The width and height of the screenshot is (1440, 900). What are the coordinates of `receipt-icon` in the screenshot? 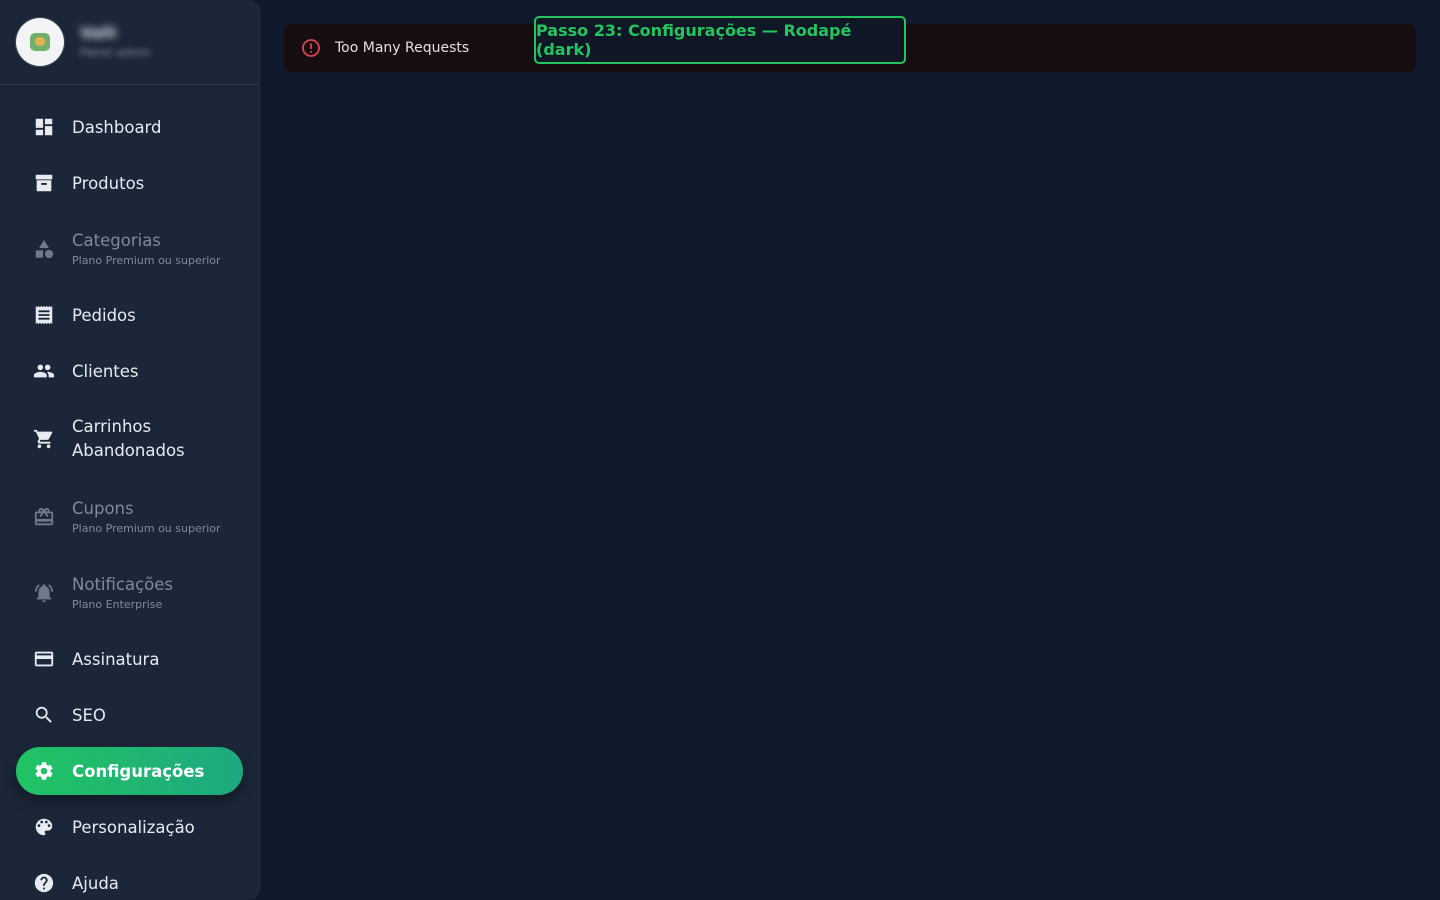 It's located at (44, 315).